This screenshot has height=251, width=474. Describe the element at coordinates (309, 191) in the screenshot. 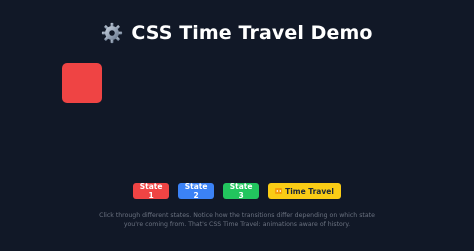

I see `time-travel-label: Time Travel` at that location.